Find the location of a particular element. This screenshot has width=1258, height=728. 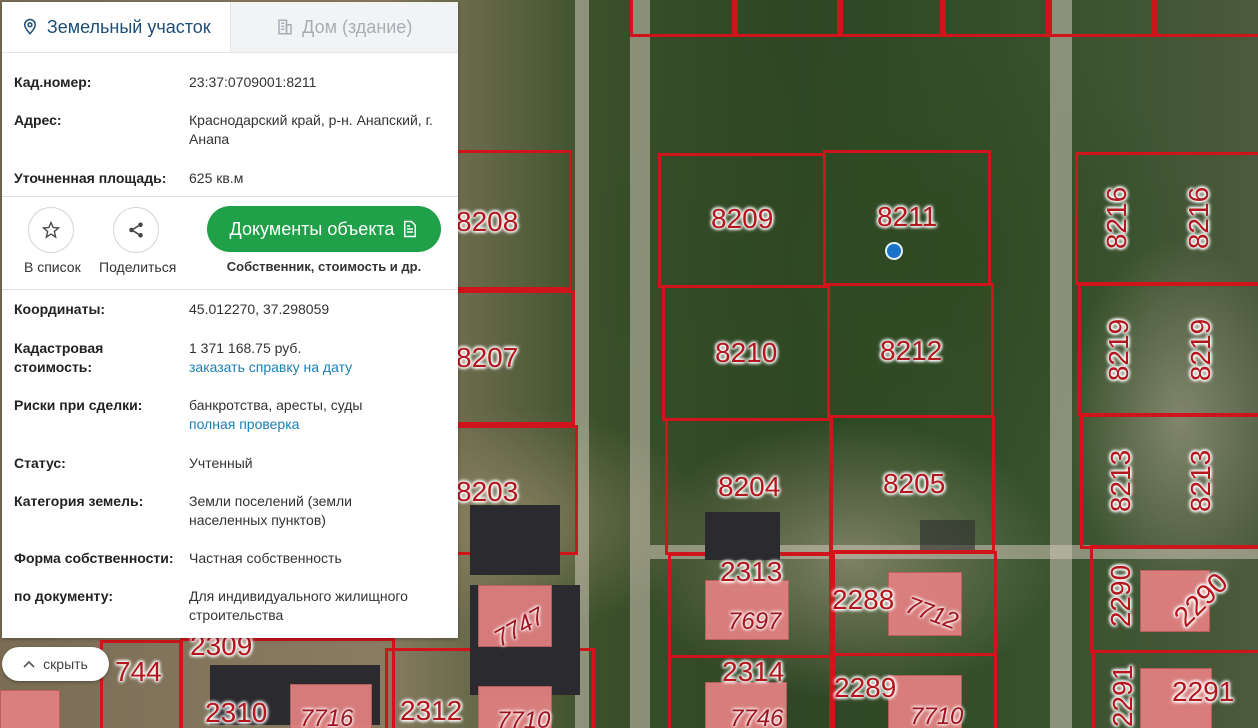

share-icon is located at coordinates (136, 230).